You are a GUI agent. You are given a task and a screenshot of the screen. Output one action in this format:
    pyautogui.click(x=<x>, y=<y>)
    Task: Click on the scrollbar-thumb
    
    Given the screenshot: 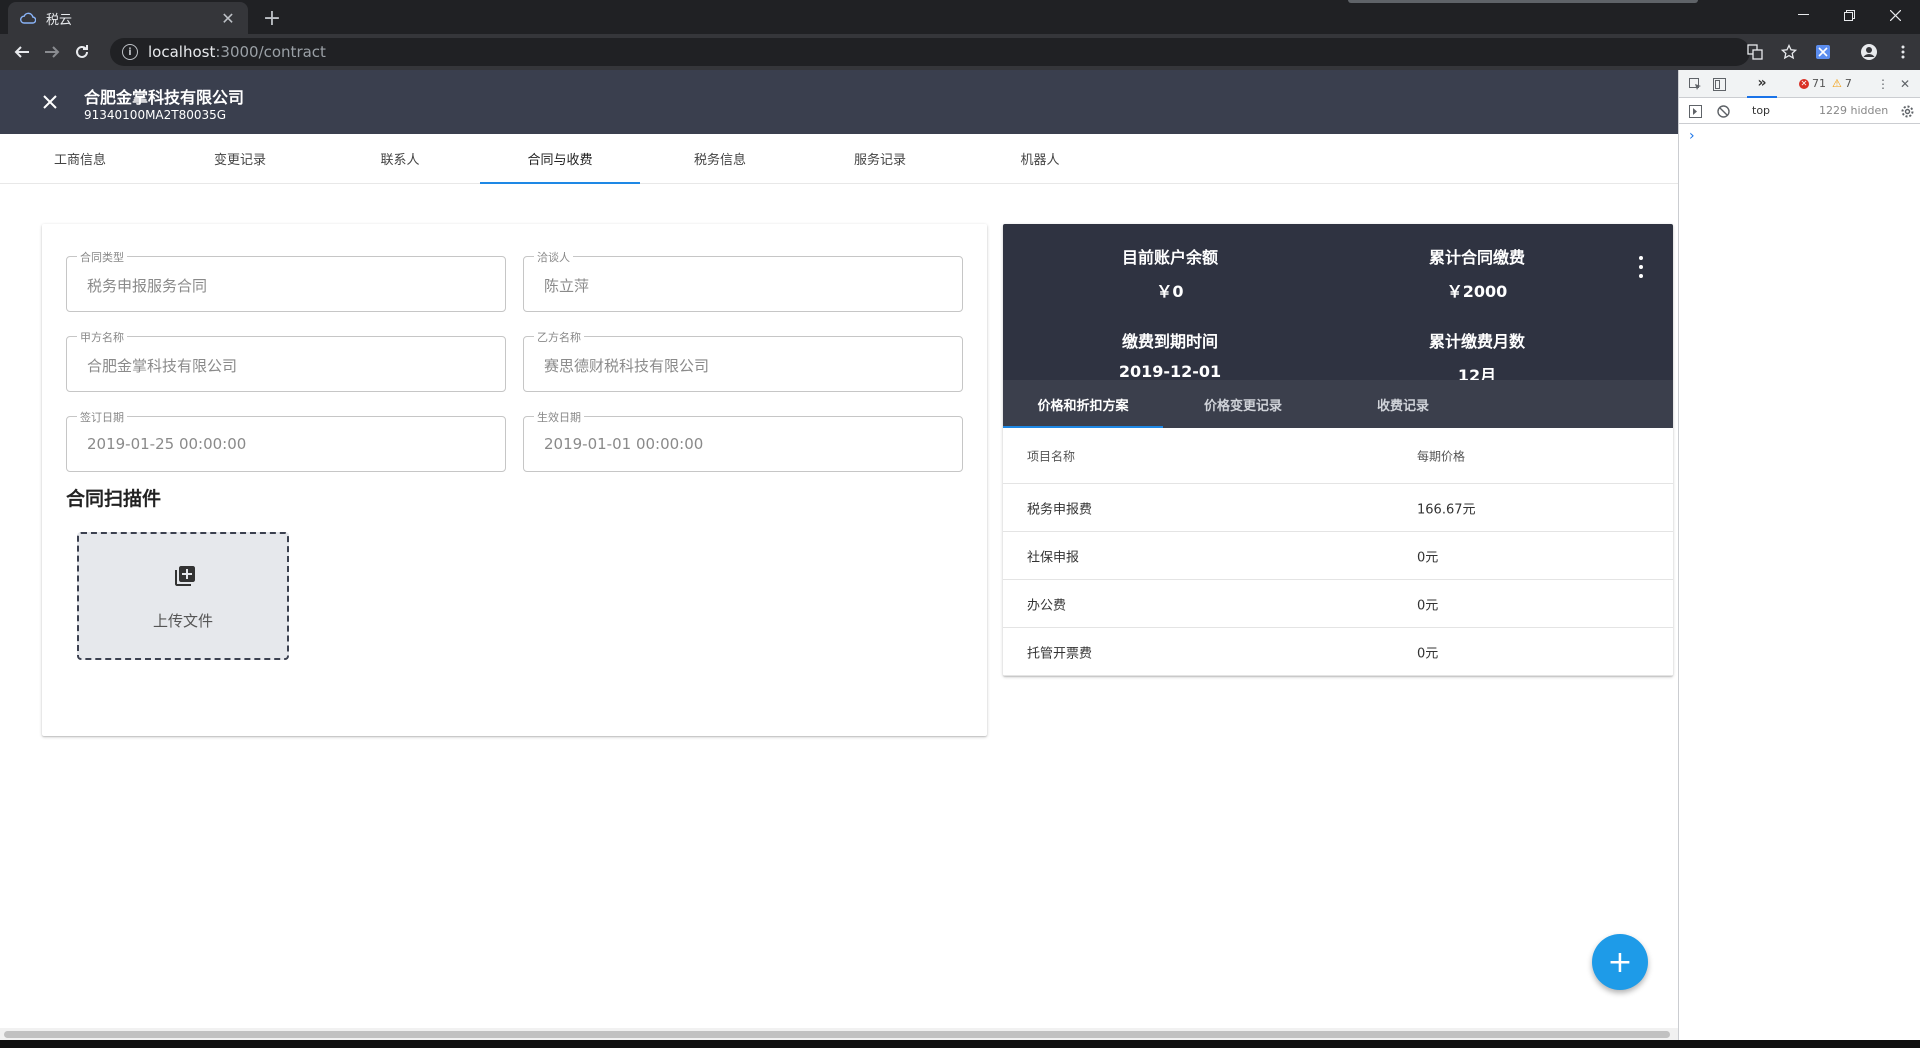 What is the action you would take?
    pyautogui.click(x=837, y=1034)
    